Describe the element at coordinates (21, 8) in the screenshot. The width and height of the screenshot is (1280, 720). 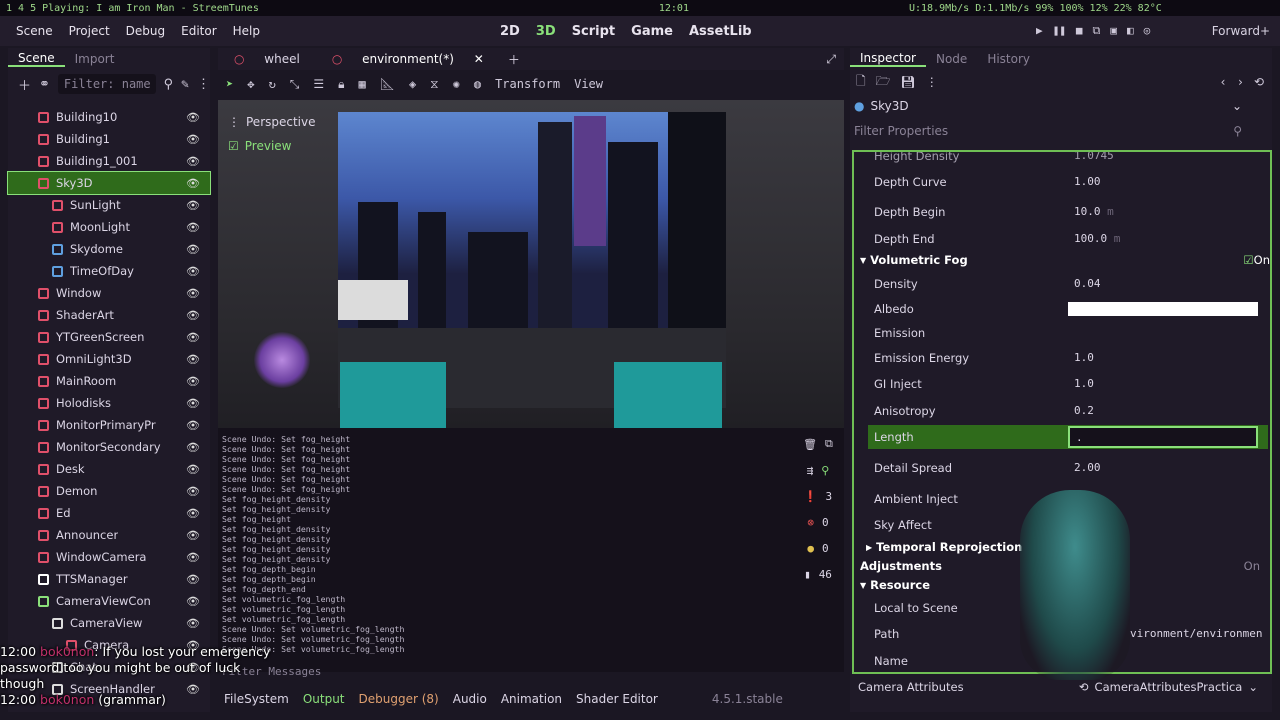
I see `workspace-indicator: 1 4 5` at that location.